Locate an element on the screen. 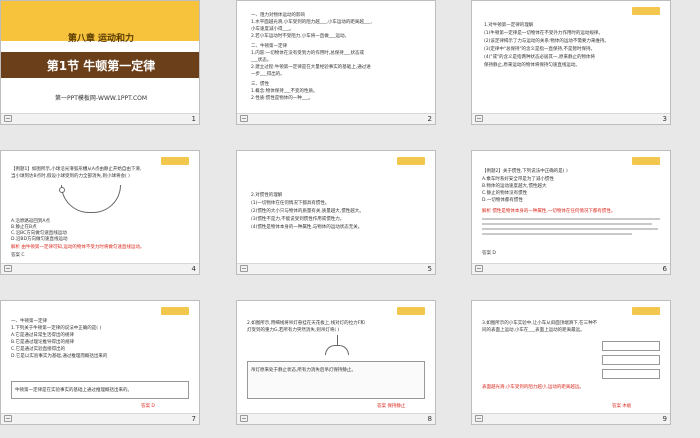 The image size is (700, 438). slide-number: 5 is located at coordinates (429, 269).